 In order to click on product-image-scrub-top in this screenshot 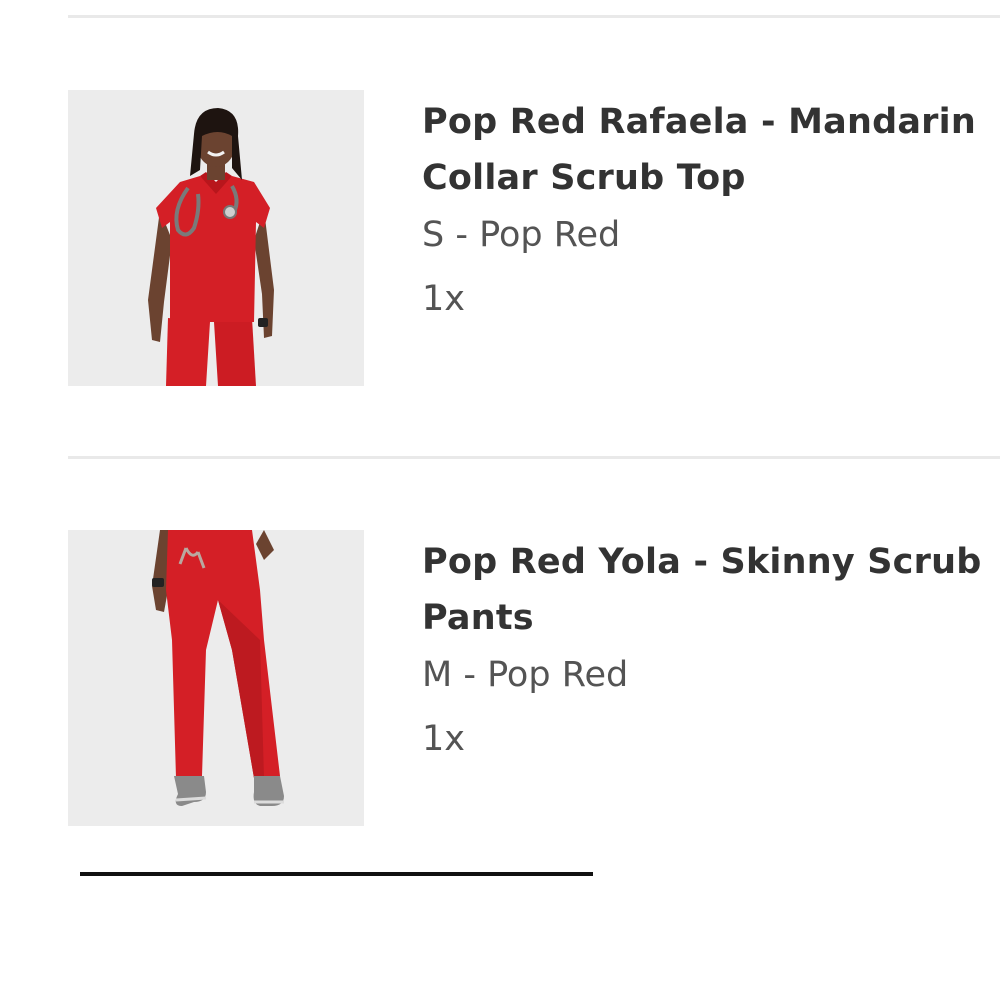, I will do `click(216, 238)`.